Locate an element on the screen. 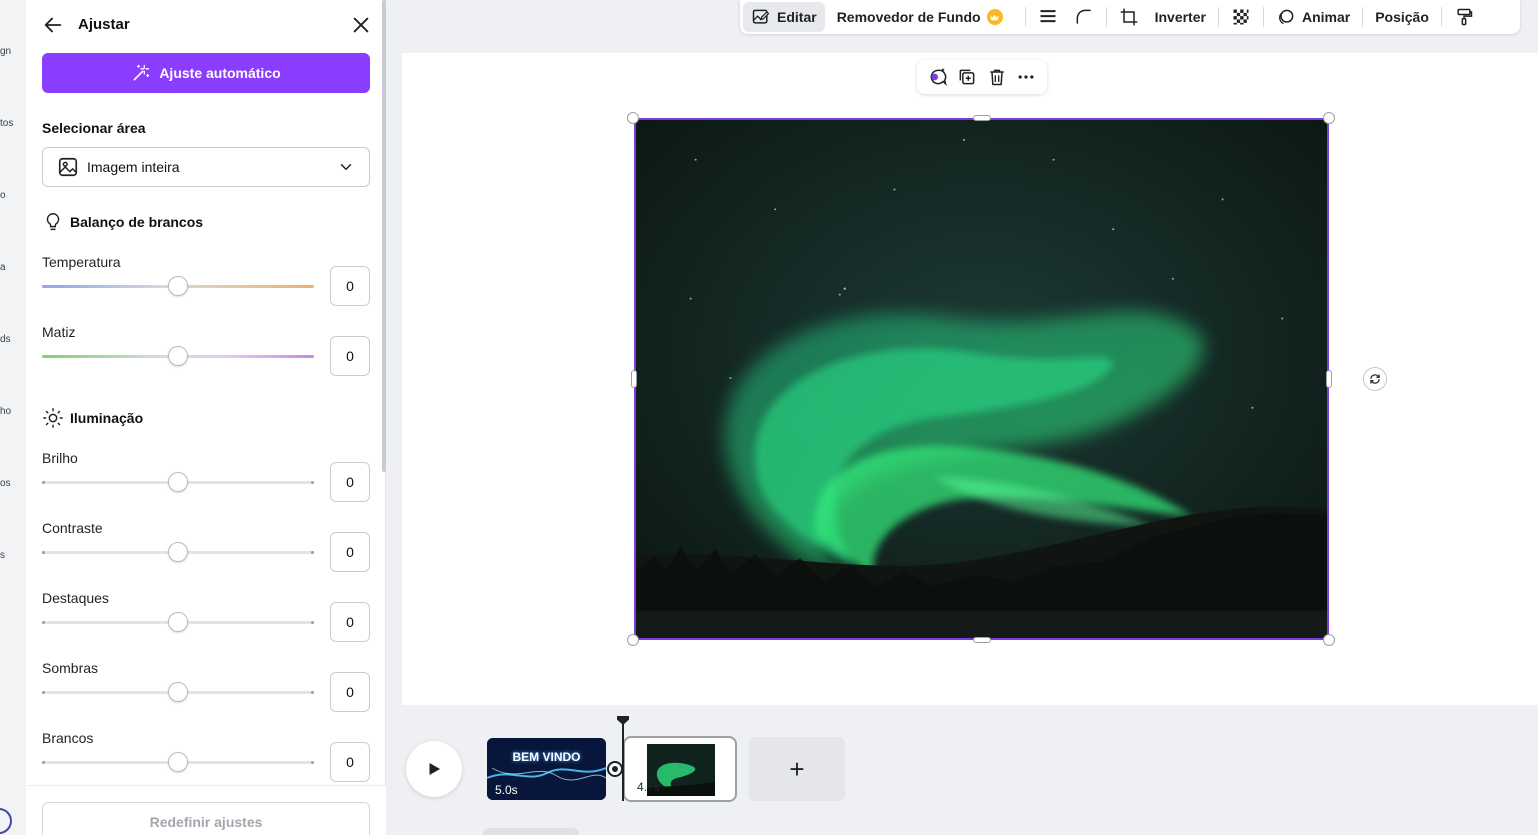  slider-label: Contraste is located at coordinates (72, 528).